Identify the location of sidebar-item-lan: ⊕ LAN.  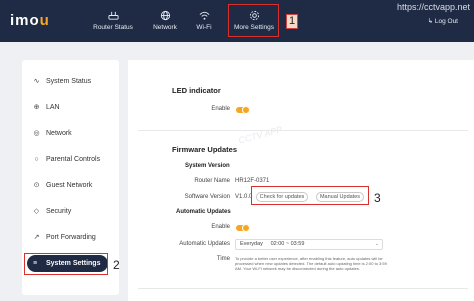
(46, 107).